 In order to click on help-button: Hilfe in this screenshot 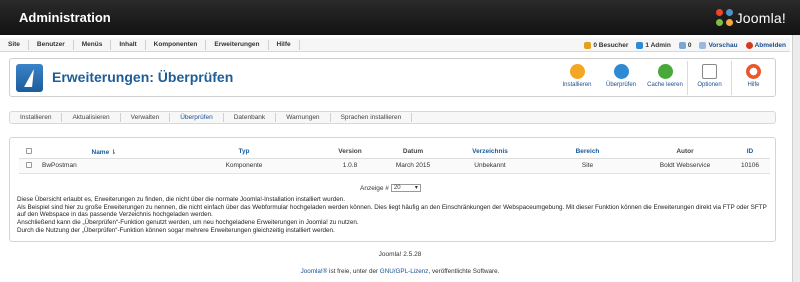, I will do `click(753, 78)`.